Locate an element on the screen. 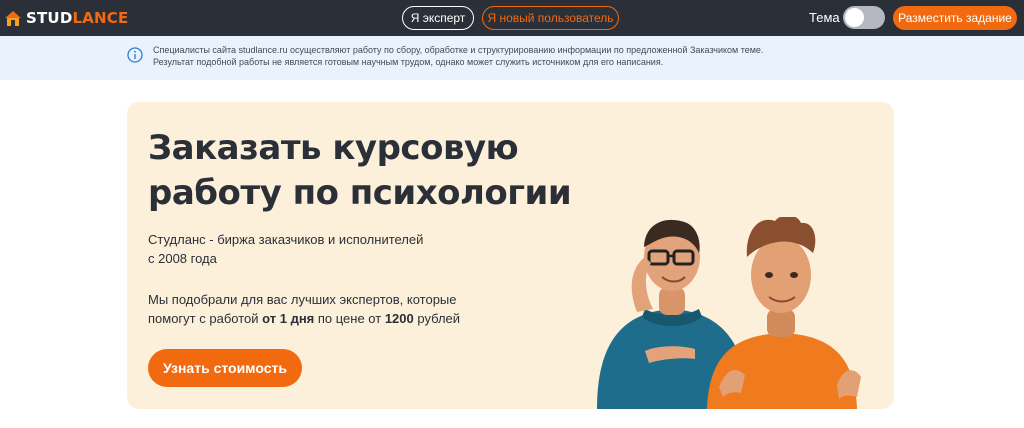  theme-toggle-knob is located at coordinates (854, 17).